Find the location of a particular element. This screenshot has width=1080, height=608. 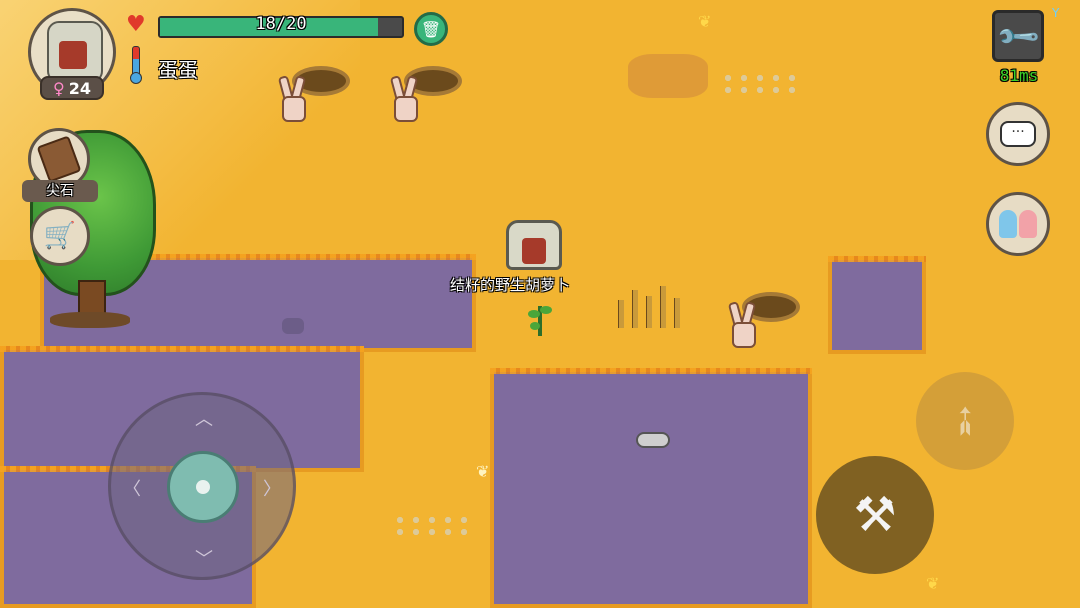

chat-icon: ··· is located at coordinates (1018, 134).